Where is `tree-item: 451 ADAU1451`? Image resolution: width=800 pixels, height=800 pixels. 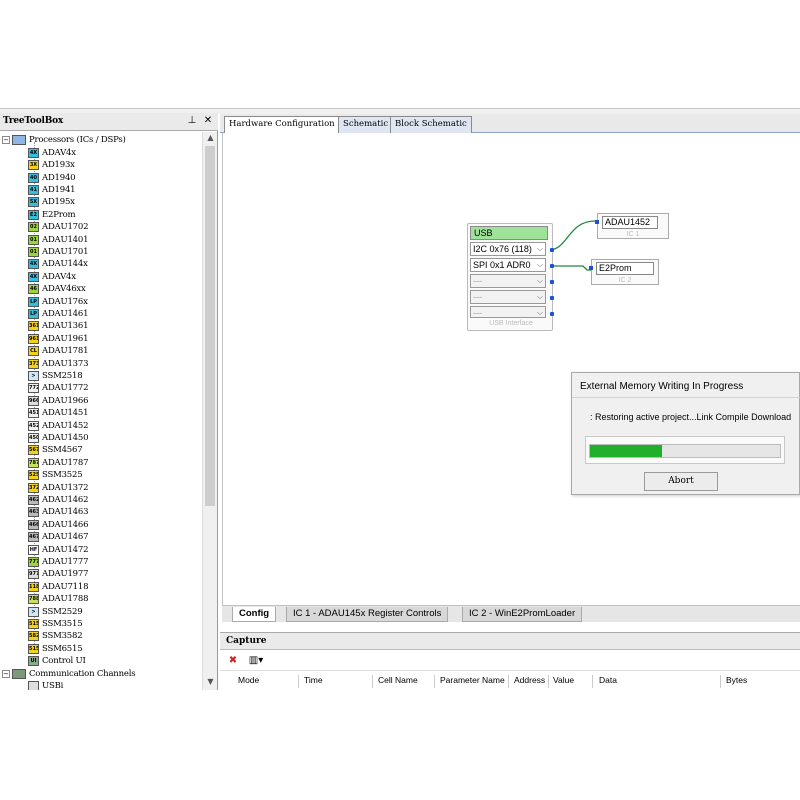 tree-item: 451 ADAU1451 is located at coordinates (58, 413).